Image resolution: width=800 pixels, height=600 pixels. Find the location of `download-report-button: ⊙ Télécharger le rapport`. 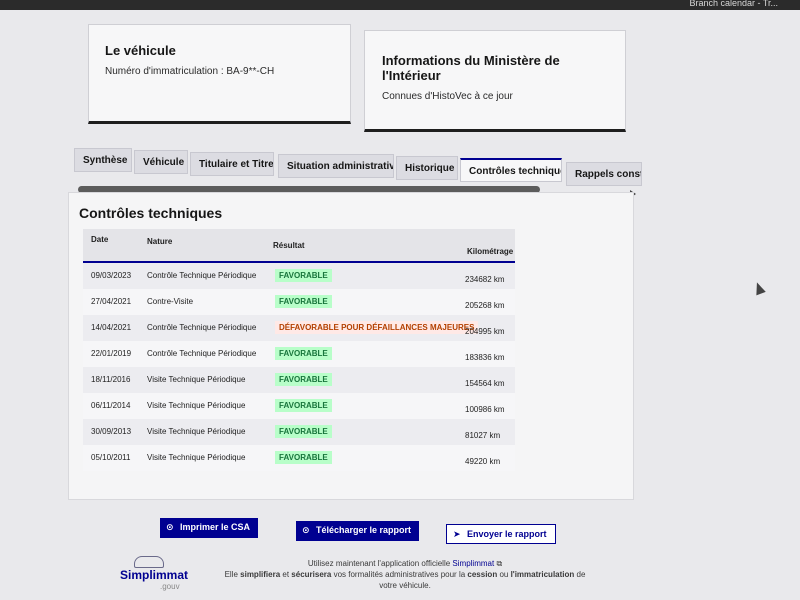

download-report-button: ⊙ Télécharger le rapport is located at coordinates (358, 531).